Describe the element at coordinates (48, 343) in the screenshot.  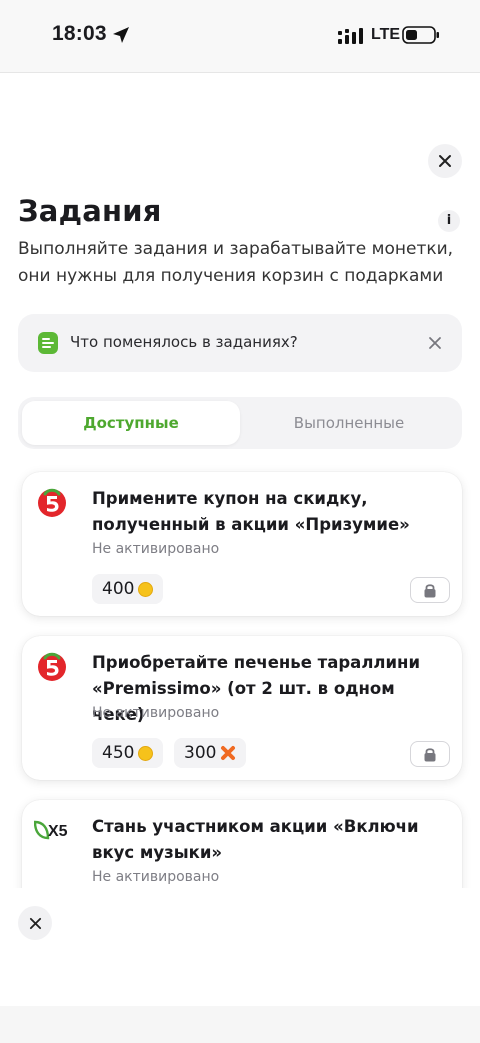
I see `document-icon` at that location.